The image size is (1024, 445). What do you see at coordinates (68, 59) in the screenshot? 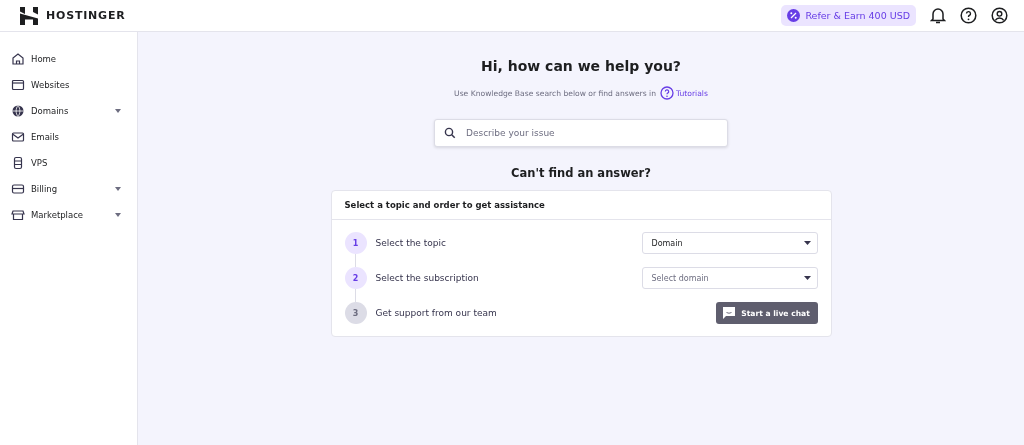
I see `sidebar-item: Home` at bounding box center [68, 59].